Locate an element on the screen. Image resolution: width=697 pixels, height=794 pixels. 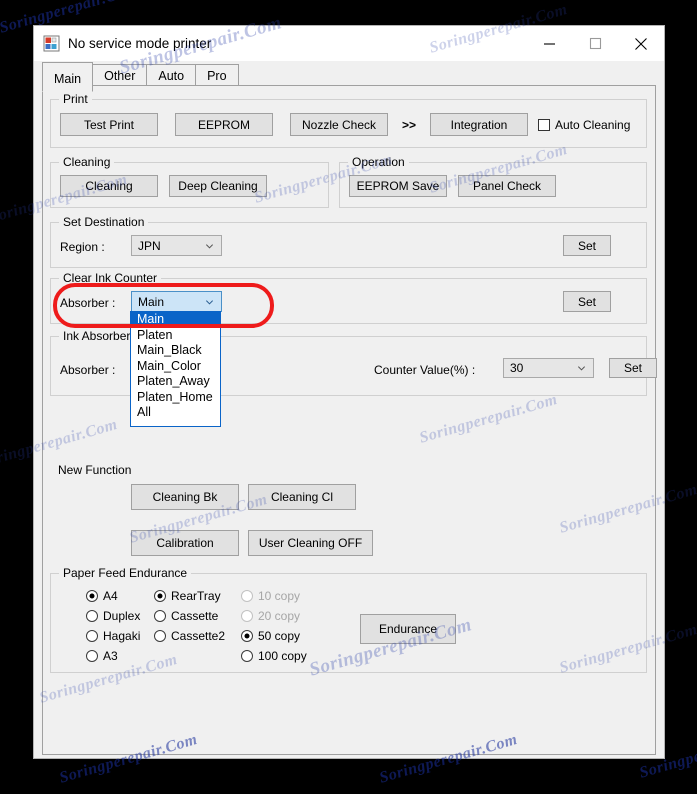
set-destination-group: Set Destination Region : JPN Set is located at coordinates (348, 241).